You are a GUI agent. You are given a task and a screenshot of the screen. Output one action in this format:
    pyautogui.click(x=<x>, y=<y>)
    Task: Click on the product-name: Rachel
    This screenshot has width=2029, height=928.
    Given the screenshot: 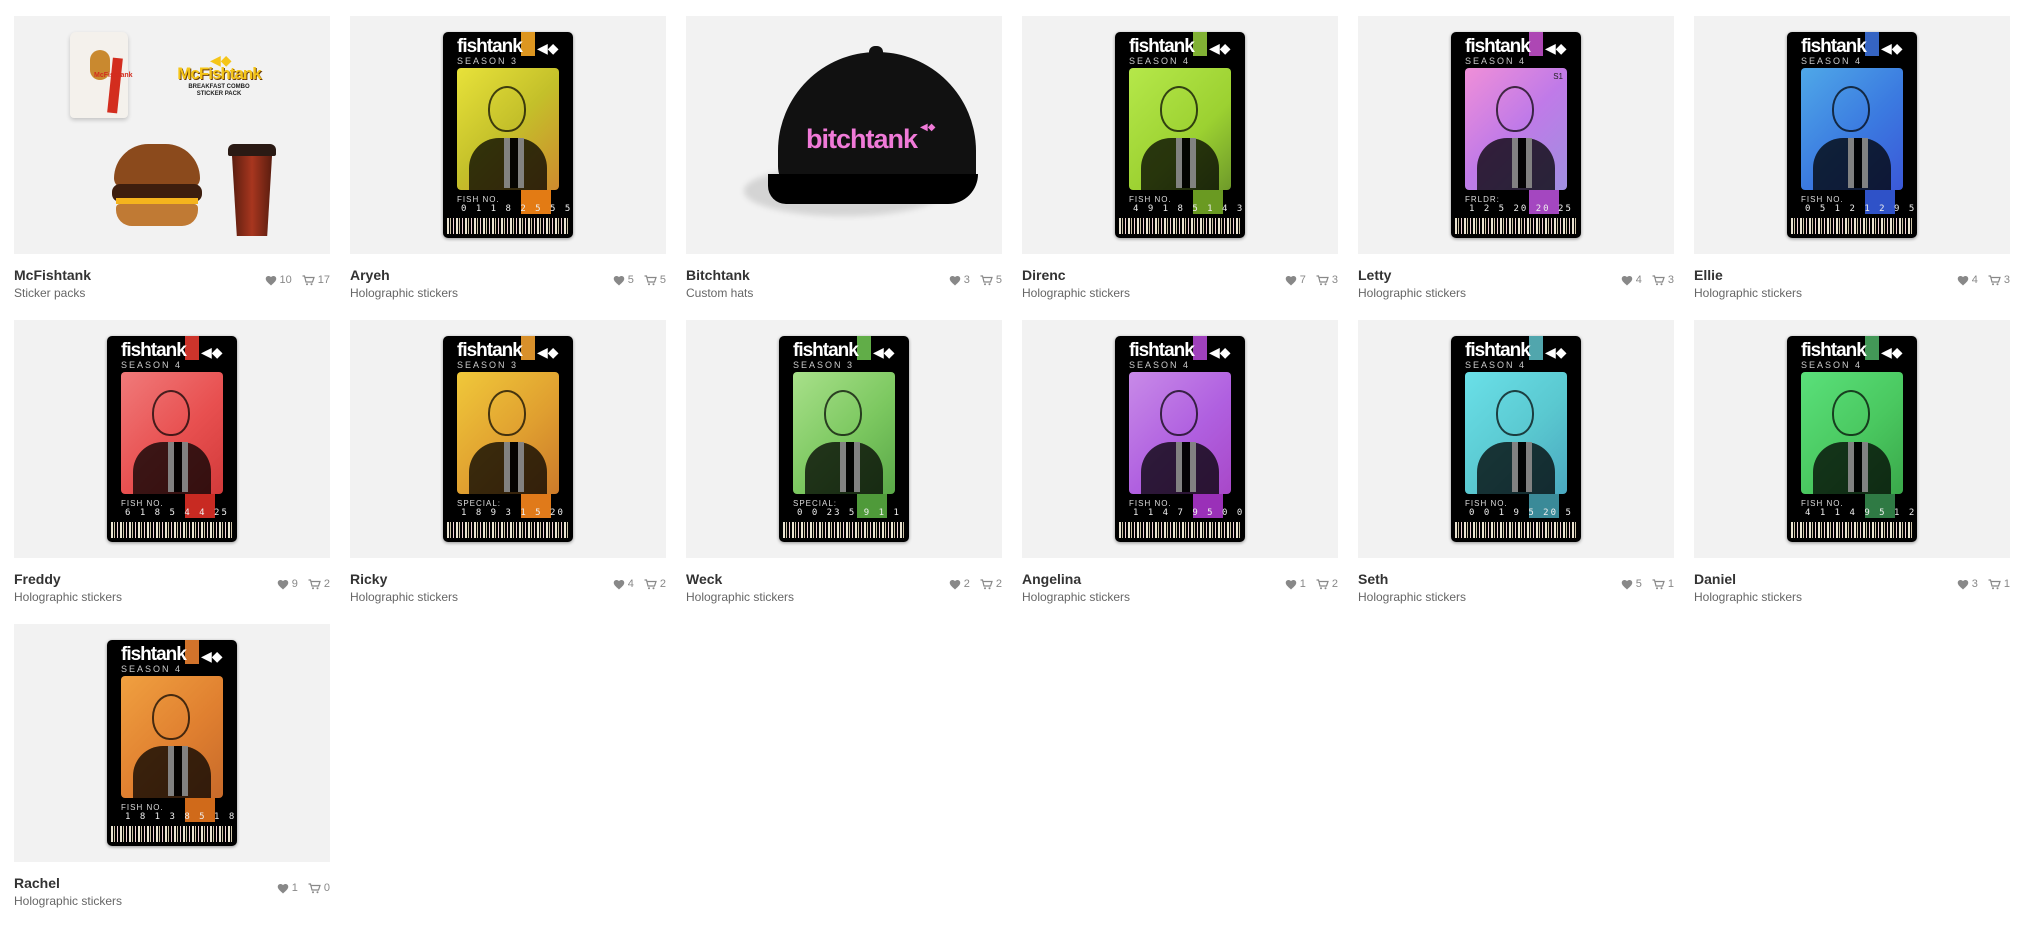 What is the action you would take?
    pyautogui.click(x=37, y=883)
    